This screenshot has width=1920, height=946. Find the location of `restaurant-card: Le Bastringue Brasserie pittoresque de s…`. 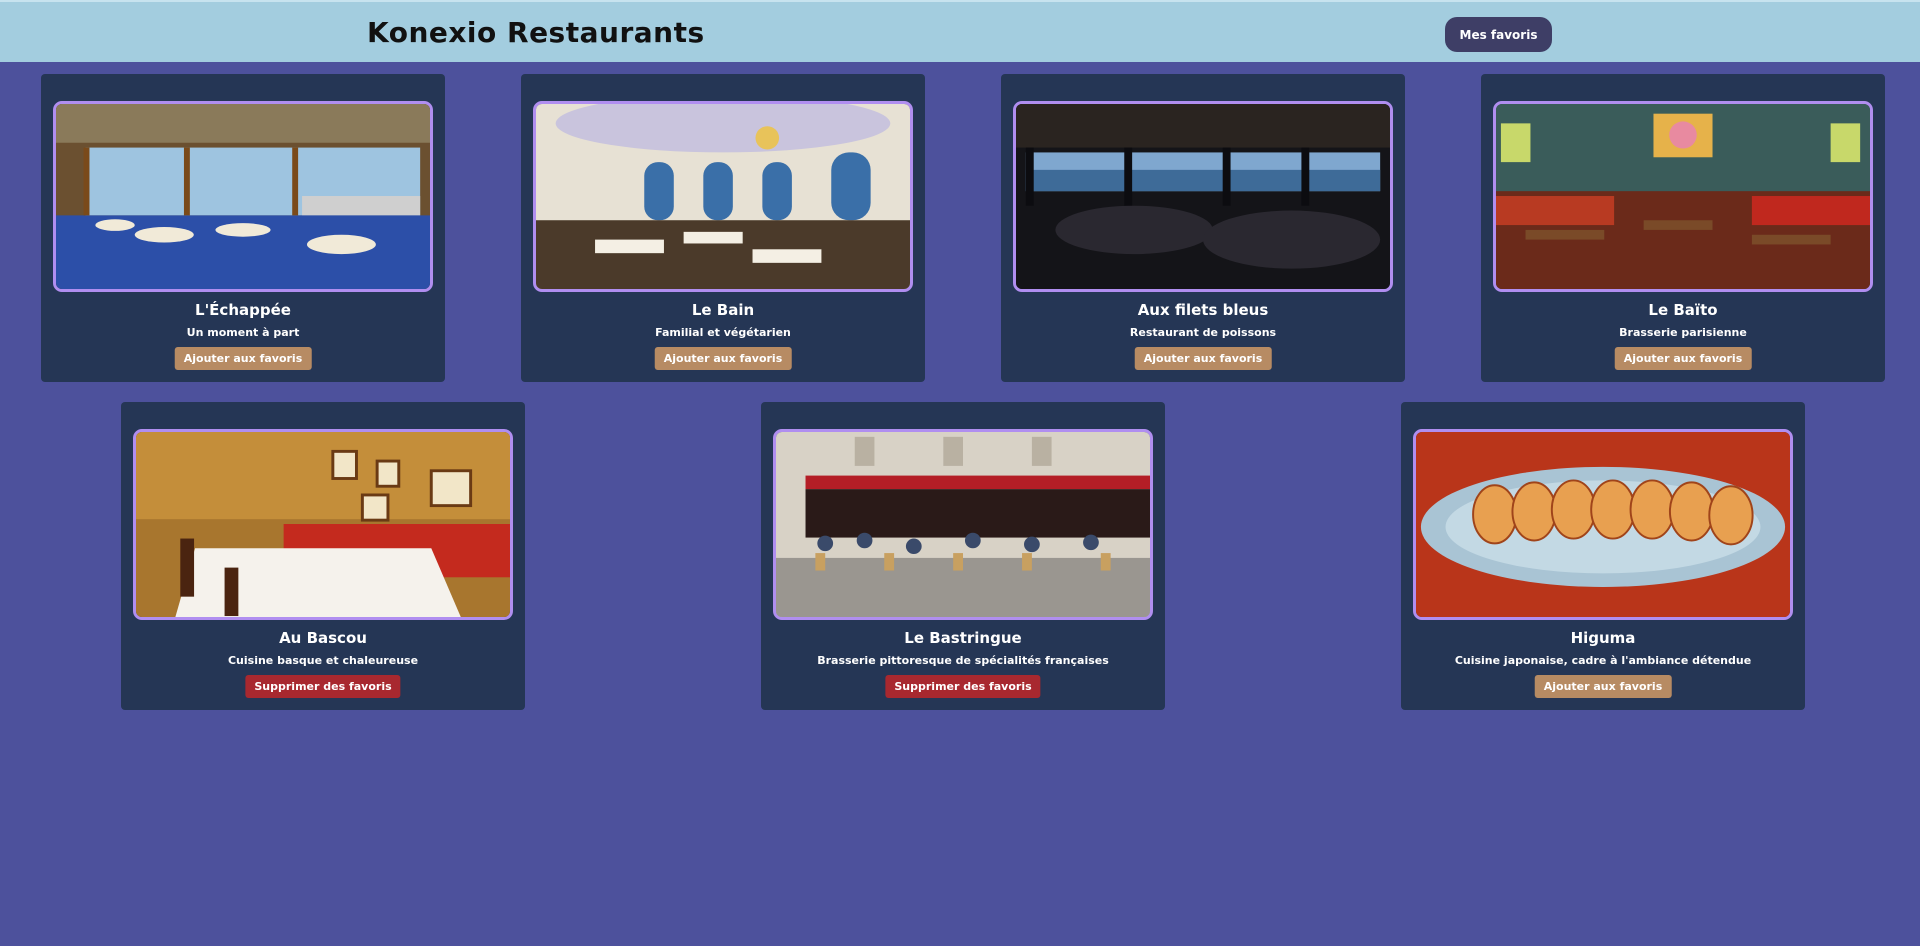

restaurant-card: Le Bastringue Brasserie pittoresque de s… is located at coordinates (963, 556).